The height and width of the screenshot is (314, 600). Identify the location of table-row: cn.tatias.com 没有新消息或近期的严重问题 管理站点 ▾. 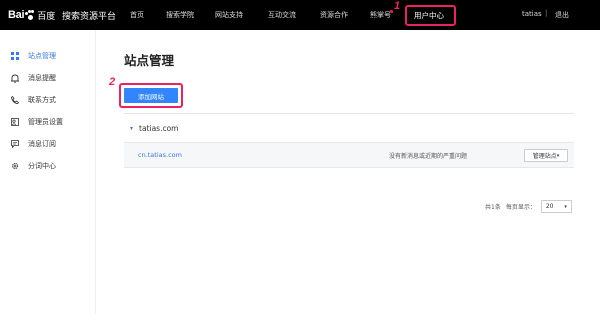
(349, 155).